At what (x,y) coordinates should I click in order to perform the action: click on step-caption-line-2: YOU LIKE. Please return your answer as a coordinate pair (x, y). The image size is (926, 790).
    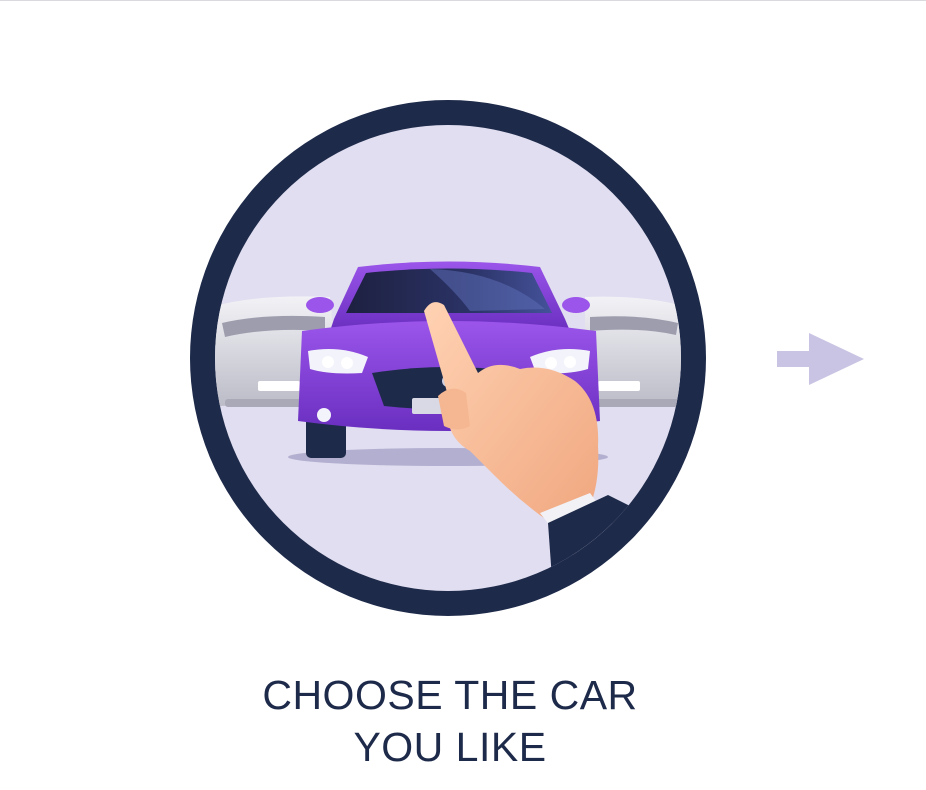
    Looking at the image, I should click on (450, 747).